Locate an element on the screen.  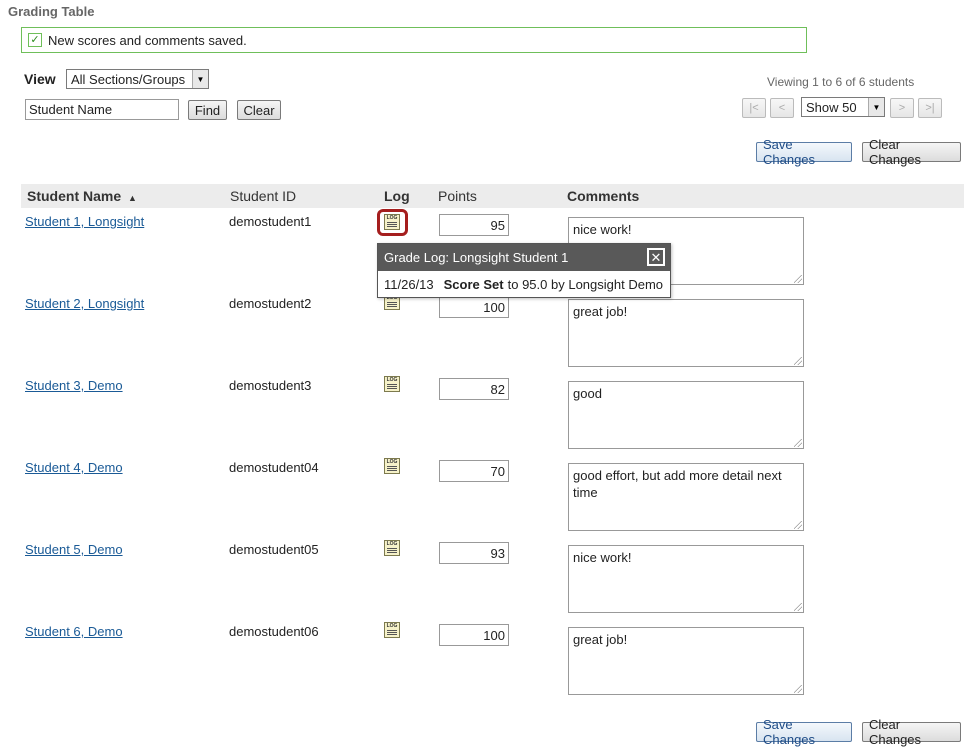
log-entry-date: 11/26/13 is located at coordinates (409, 284).